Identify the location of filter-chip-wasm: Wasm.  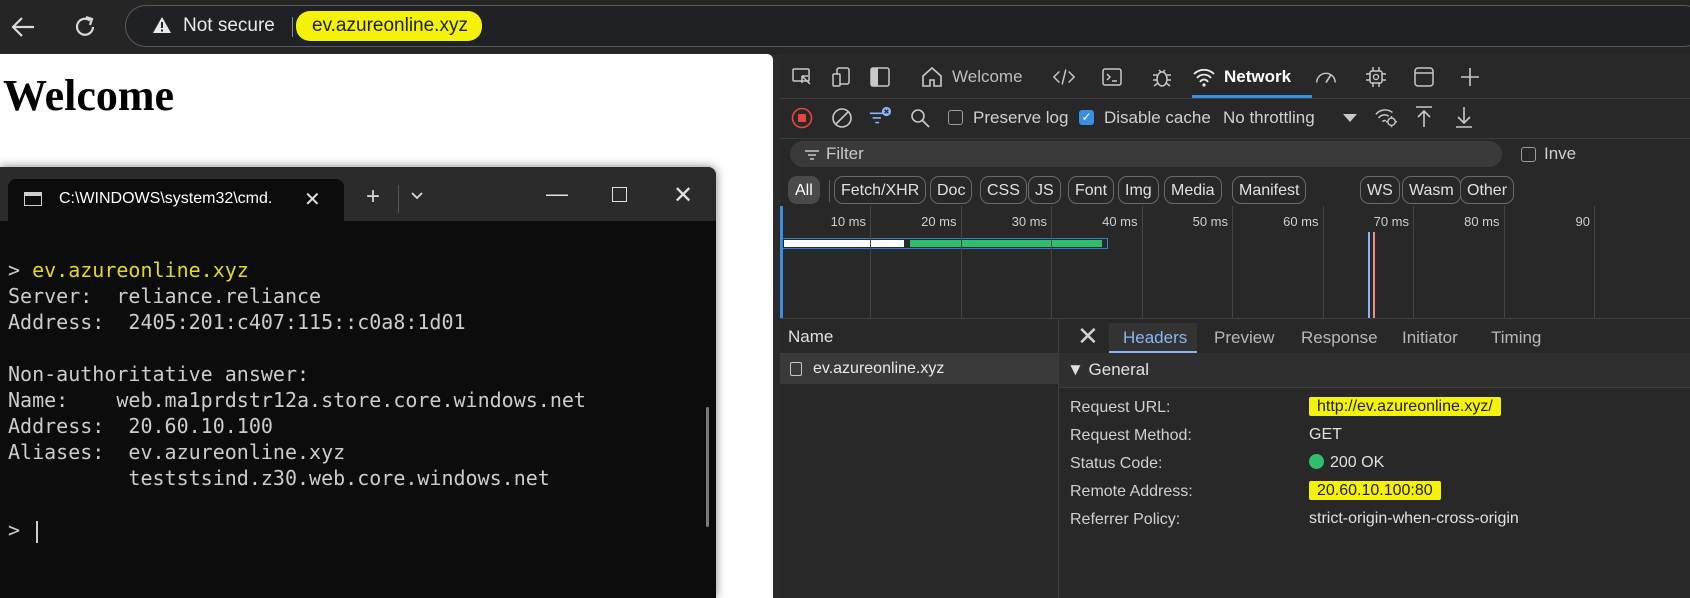
(1431, 190).